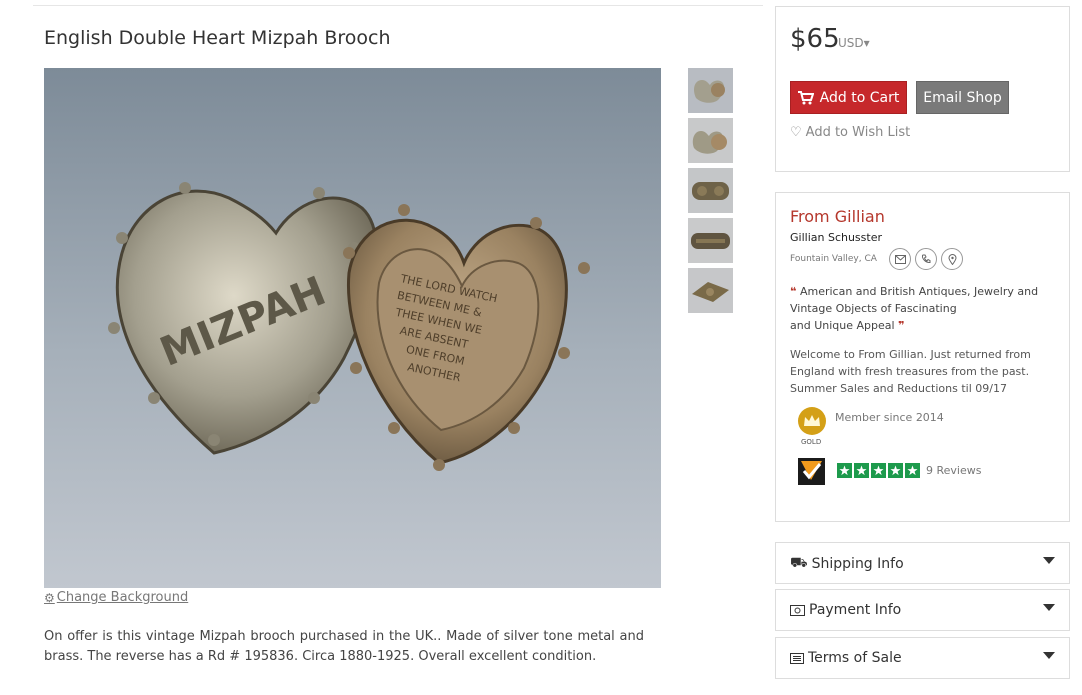 This screenshot has width=1082, height=695. I want to click on page-title: English Double Heart Mizpah Brooch, so click(217, 38).